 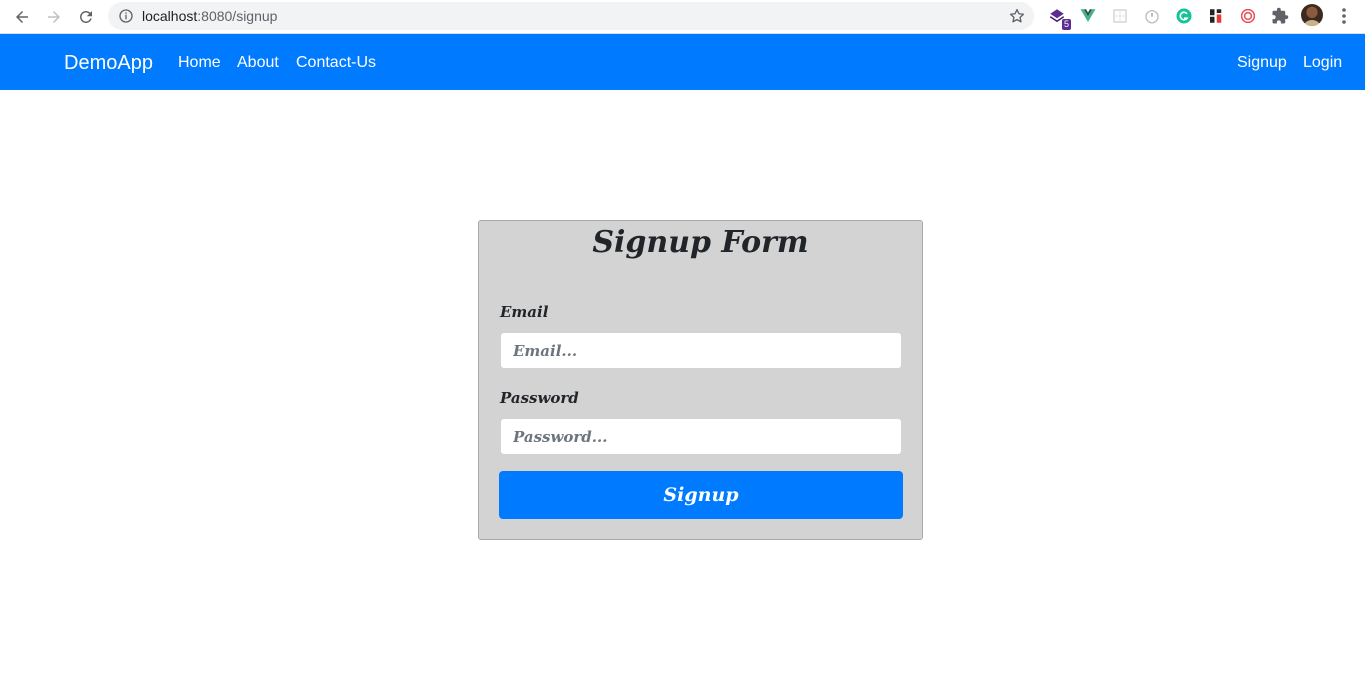 I want to click on brand-logo: DemoApp, so click(x=108, y=63).